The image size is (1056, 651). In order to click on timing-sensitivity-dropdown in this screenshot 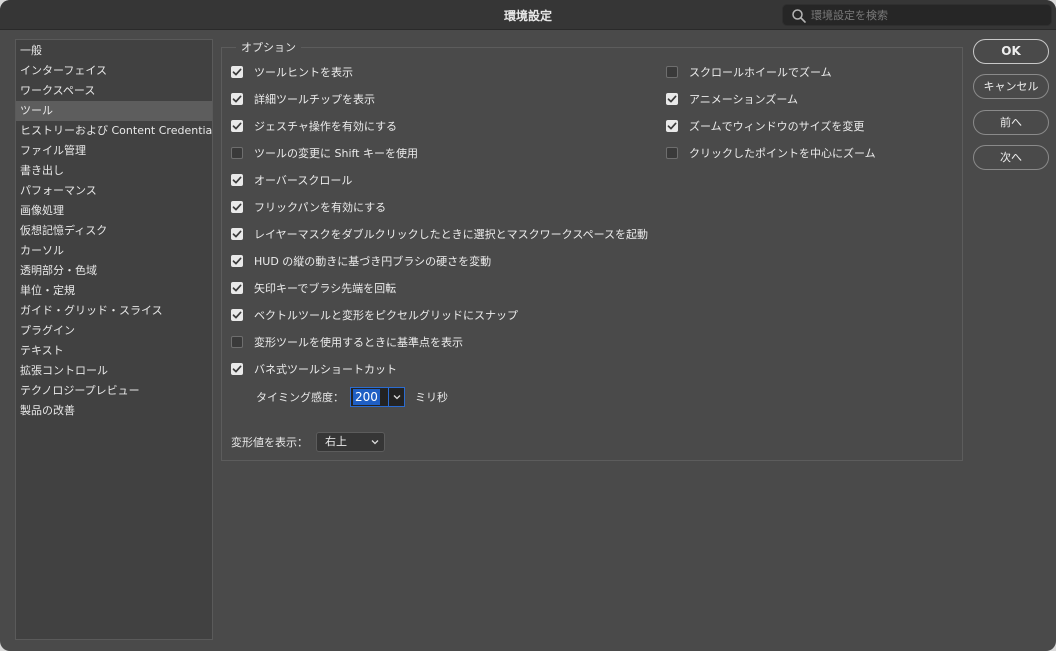, I will do `click(397, 397)`.